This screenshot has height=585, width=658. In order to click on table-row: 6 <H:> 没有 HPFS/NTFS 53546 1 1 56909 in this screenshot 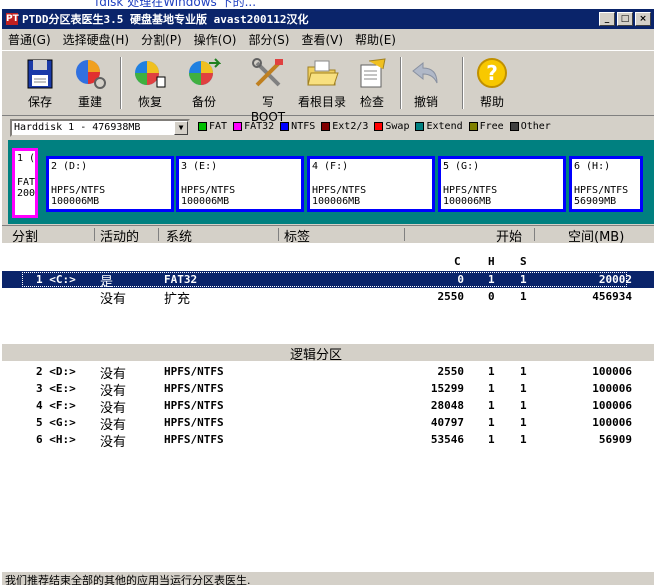, I will do `click(328, 440)`.